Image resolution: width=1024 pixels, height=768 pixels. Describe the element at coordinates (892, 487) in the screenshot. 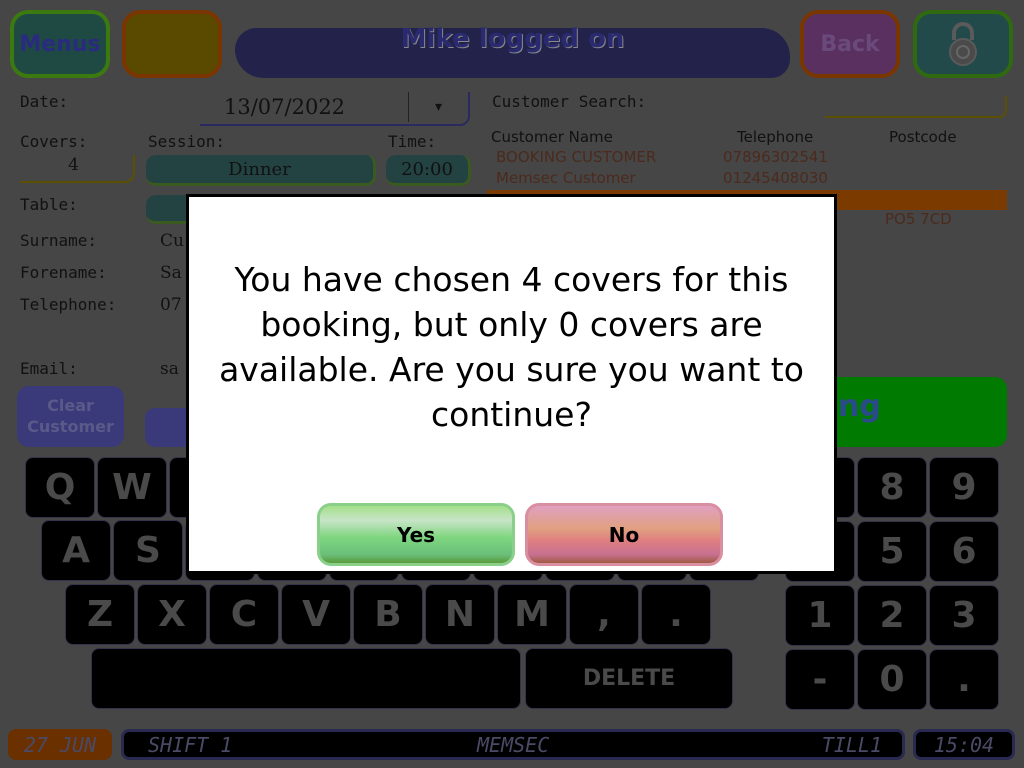

I see `numpad-key-8: 8` at that location.